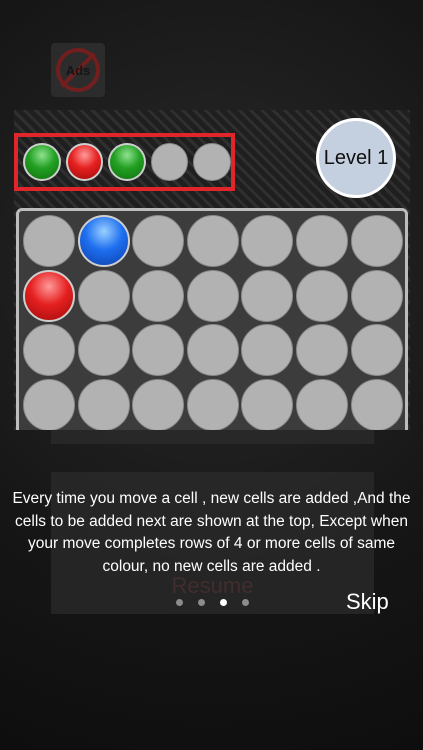  I want to click on background-menu-panel, so click(212, 437).